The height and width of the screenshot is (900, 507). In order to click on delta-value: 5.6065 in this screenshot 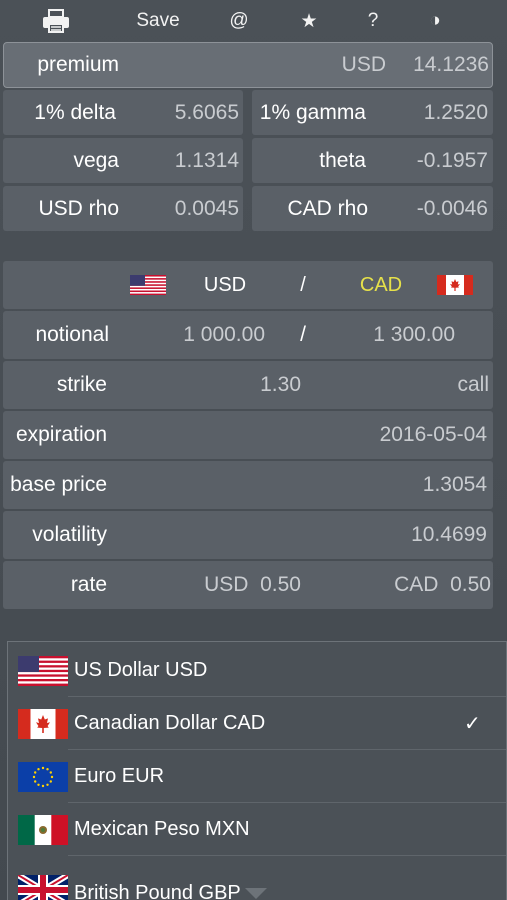, I will do `click(206, 112)`.